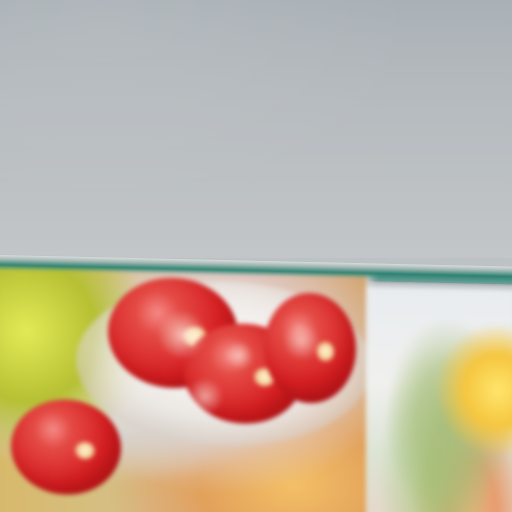  What do you see at coordinates (439, 399) in the screenshot?
I see `salad-plate-photo` at bounding box center [439, 399].